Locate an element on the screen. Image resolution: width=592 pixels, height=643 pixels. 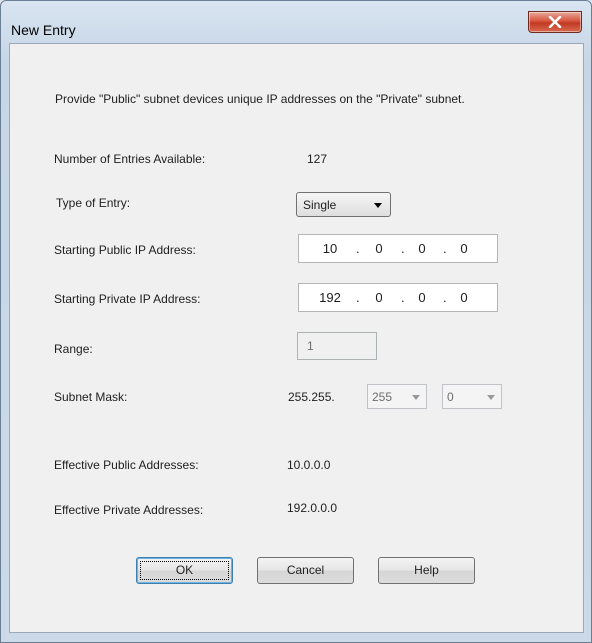
close-icon is located at coordinates (555, 22).